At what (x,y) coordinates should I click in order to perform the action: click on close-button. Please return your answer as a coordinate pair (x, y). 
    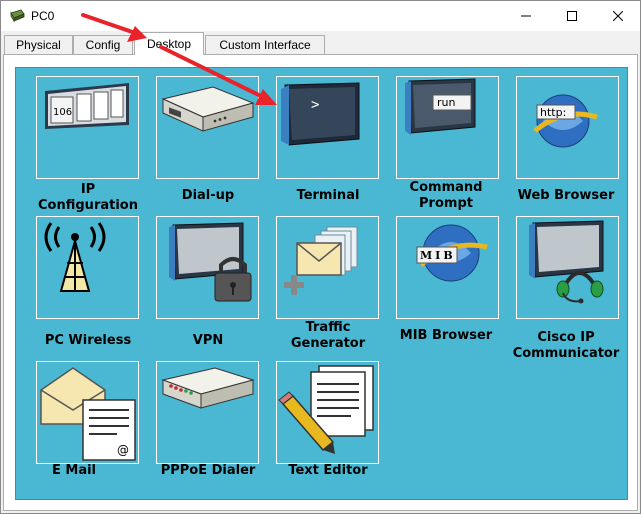
    Looking at the image, I should click on (618, 16).